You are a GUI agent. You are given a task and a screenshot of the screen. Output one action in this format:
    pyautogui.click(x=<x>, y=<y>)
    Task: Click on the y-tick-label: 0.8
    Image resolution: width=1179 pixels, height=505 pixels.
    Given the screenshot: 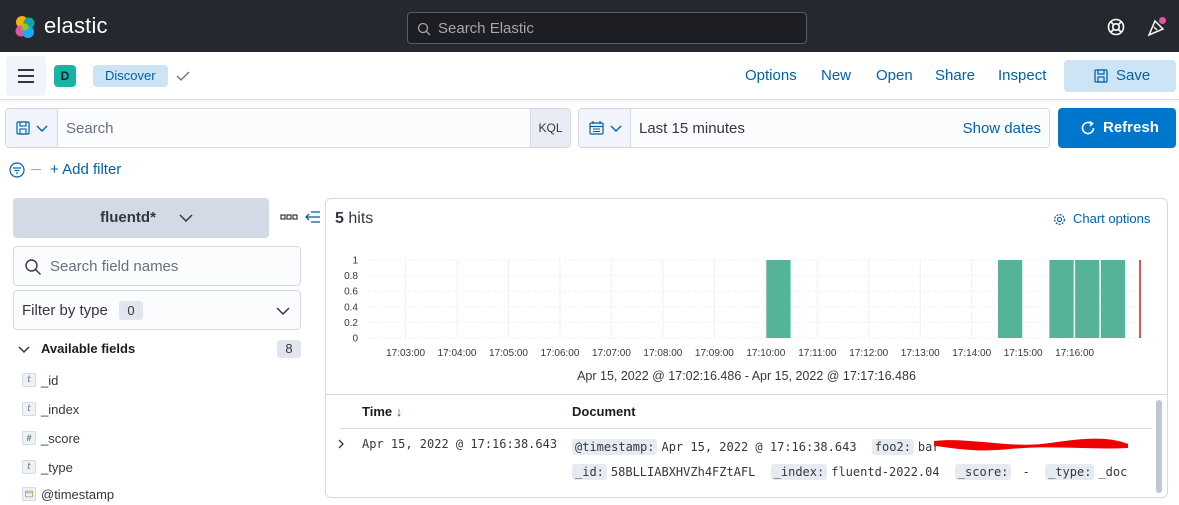 What is the action you would take?
    pyautogui.click(x=351, y=276)
    